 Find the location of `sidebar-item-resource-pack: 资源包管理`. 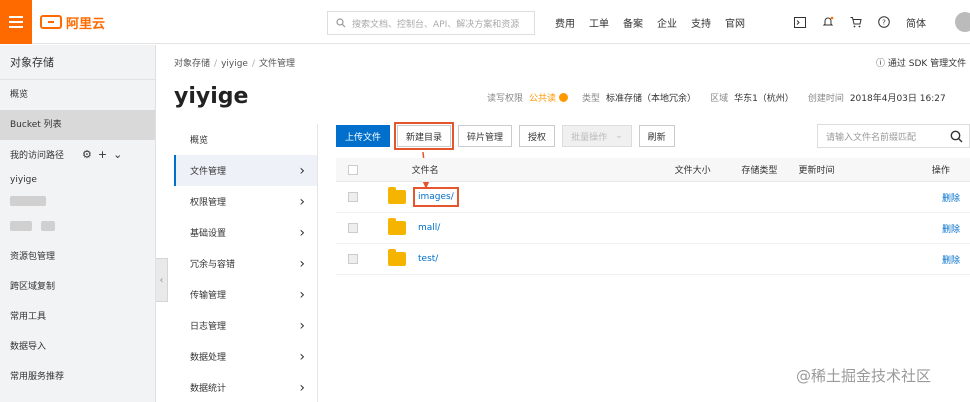

sidebar-item-resource-pack: 资源包管理 is located at coordinates (77, 257).